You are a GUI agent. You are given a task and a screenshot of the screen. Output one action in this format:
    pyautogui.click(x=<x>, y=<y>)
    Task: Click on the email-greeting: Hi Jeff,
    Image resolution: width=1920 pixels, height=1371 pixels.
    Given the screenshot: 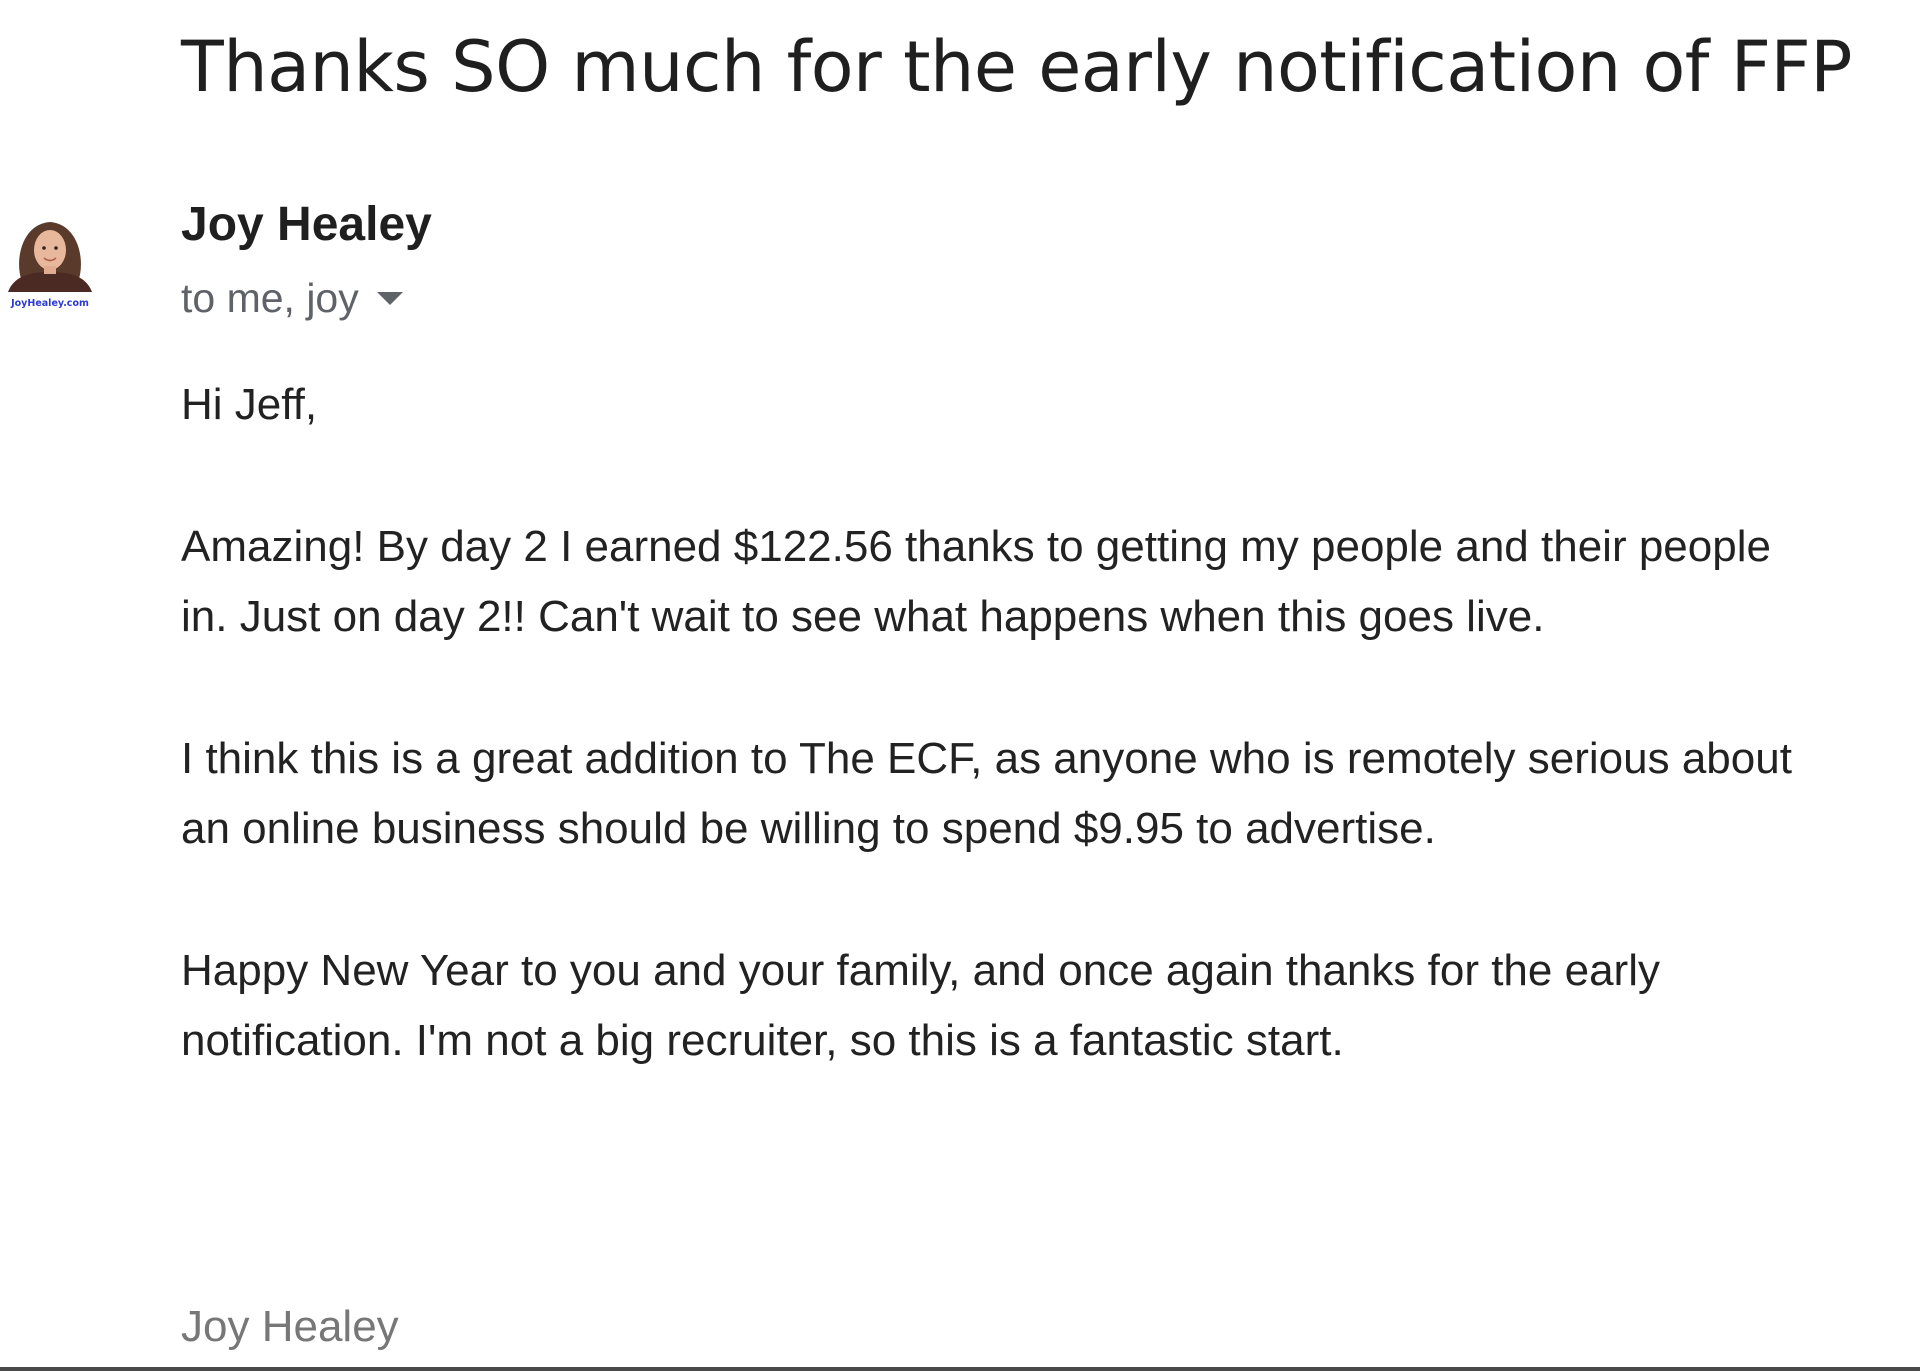 What is the action you would take?
    pyautogui.click(x=249, y=404)
    